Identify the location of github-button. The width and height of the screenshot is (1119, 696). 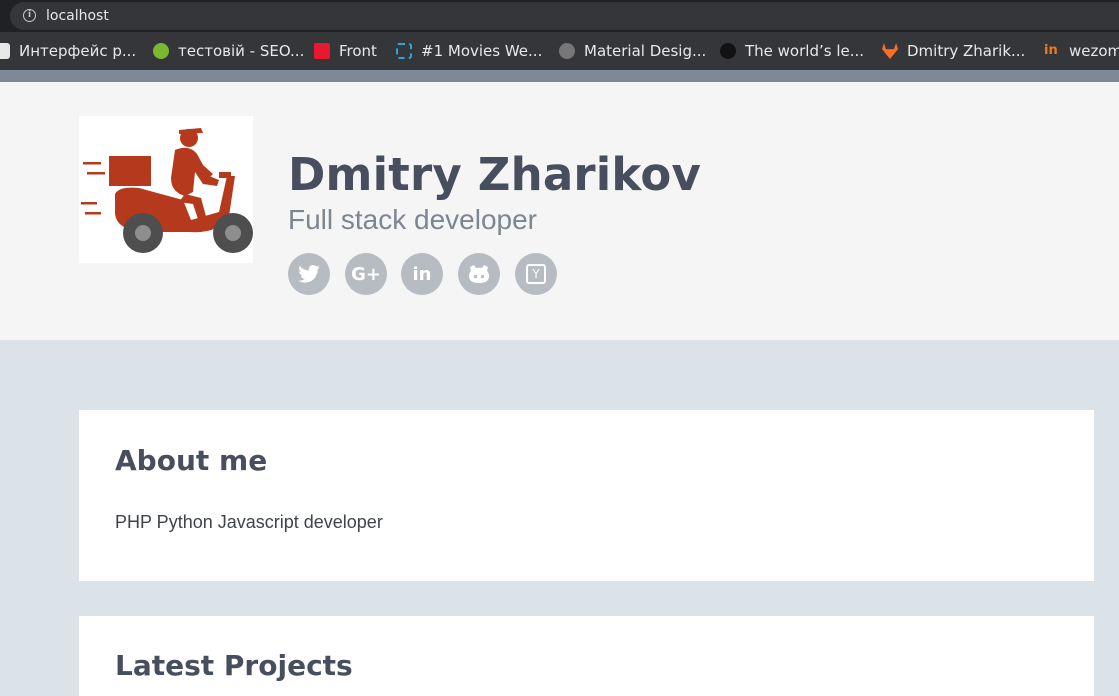
(479, 274).